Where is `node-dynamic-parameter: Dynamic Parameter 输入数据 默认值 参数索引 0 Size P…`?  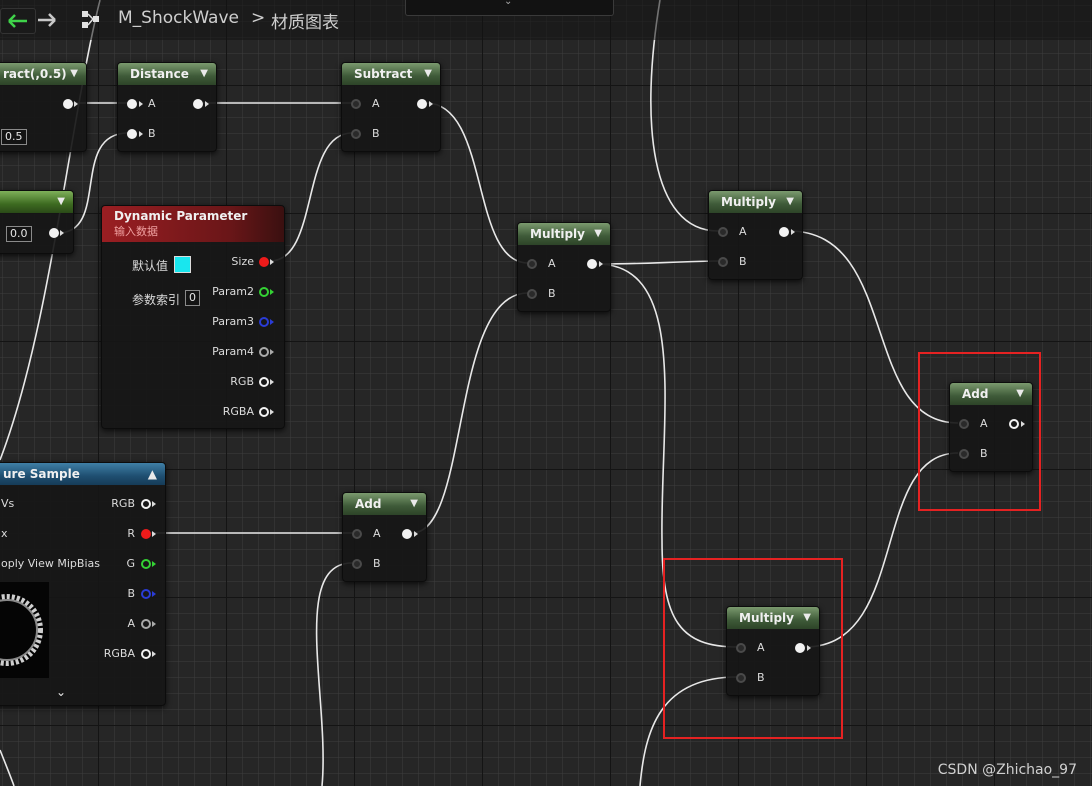
node-dynamic-parameter: Dynamic Parameter 输入数据 默认值 参数索引 0 Size P… is located at coordinates (193, 317).